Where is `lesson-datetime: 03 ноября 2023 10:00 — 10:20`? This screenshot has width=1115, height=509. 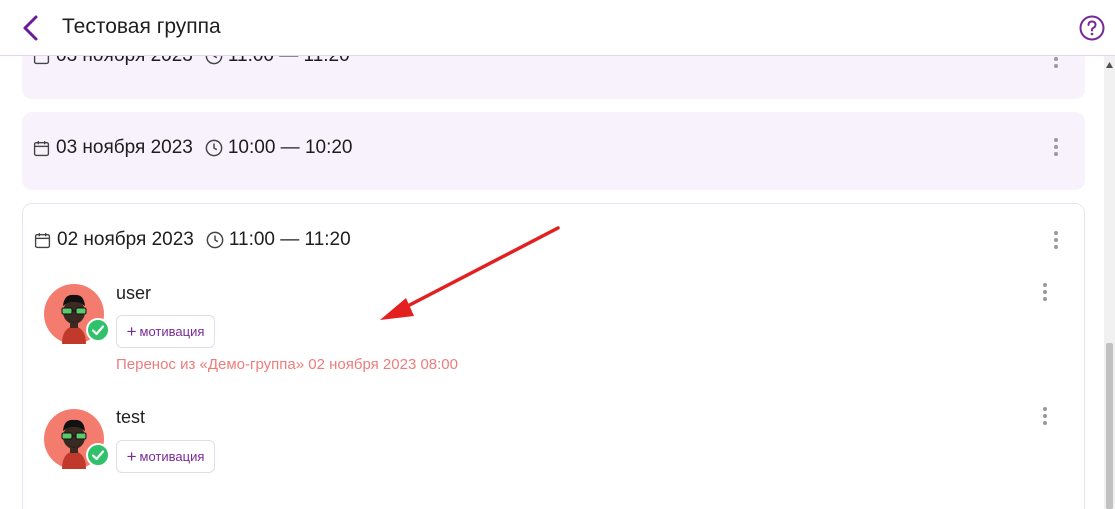
lesson-datetime: 03 ноября 2023 10:00 — 10:20 is located at coordinates (193, 148).